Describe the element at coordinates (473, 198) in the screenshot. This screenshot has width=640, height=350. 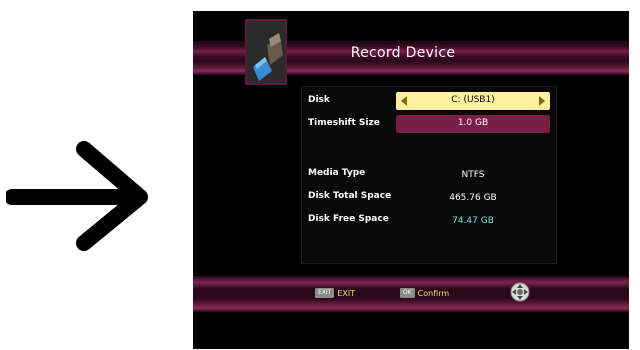
I see `disk-total-value: 465.76 GB` at that location.